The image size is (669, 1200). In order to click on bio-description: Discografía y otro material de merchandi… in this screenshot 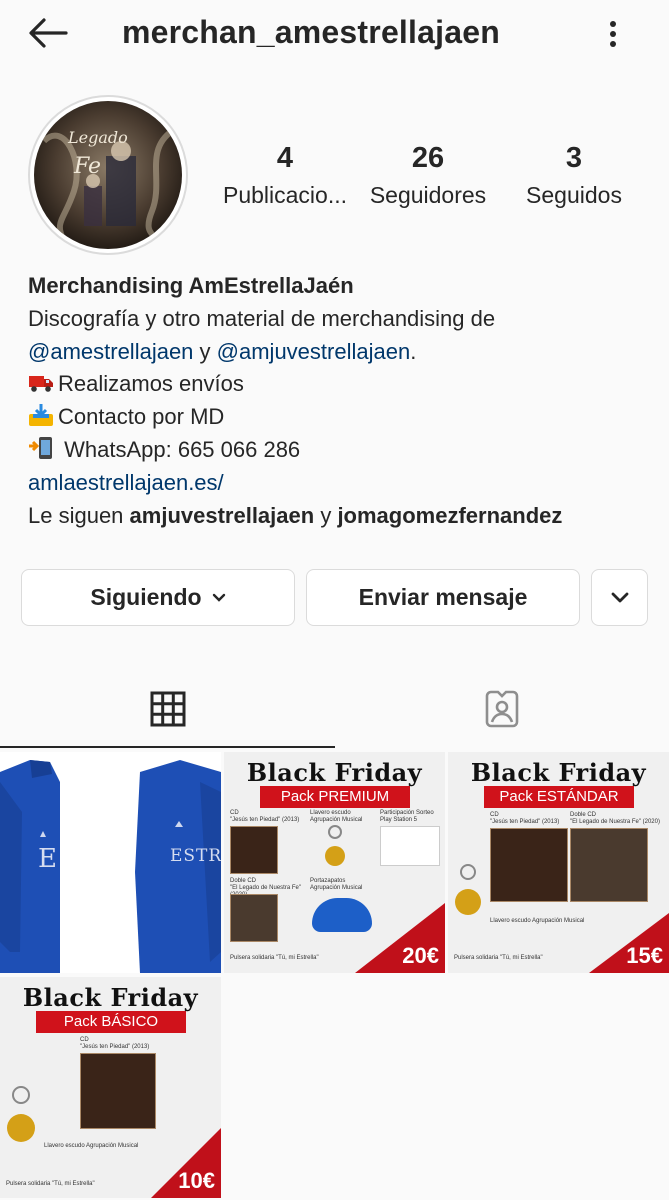, I will do `click(338, 319)`.